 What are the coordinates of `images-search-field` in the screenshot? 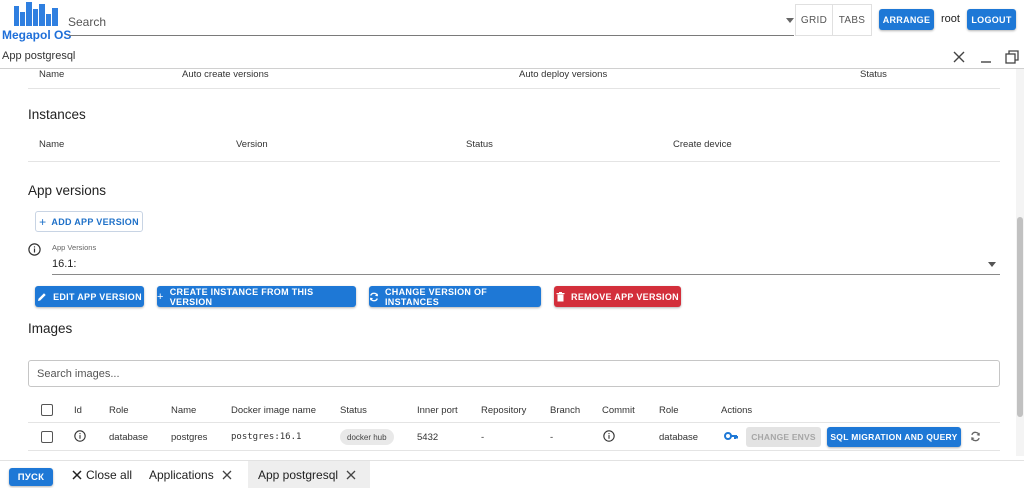 It's located at (514, 373).